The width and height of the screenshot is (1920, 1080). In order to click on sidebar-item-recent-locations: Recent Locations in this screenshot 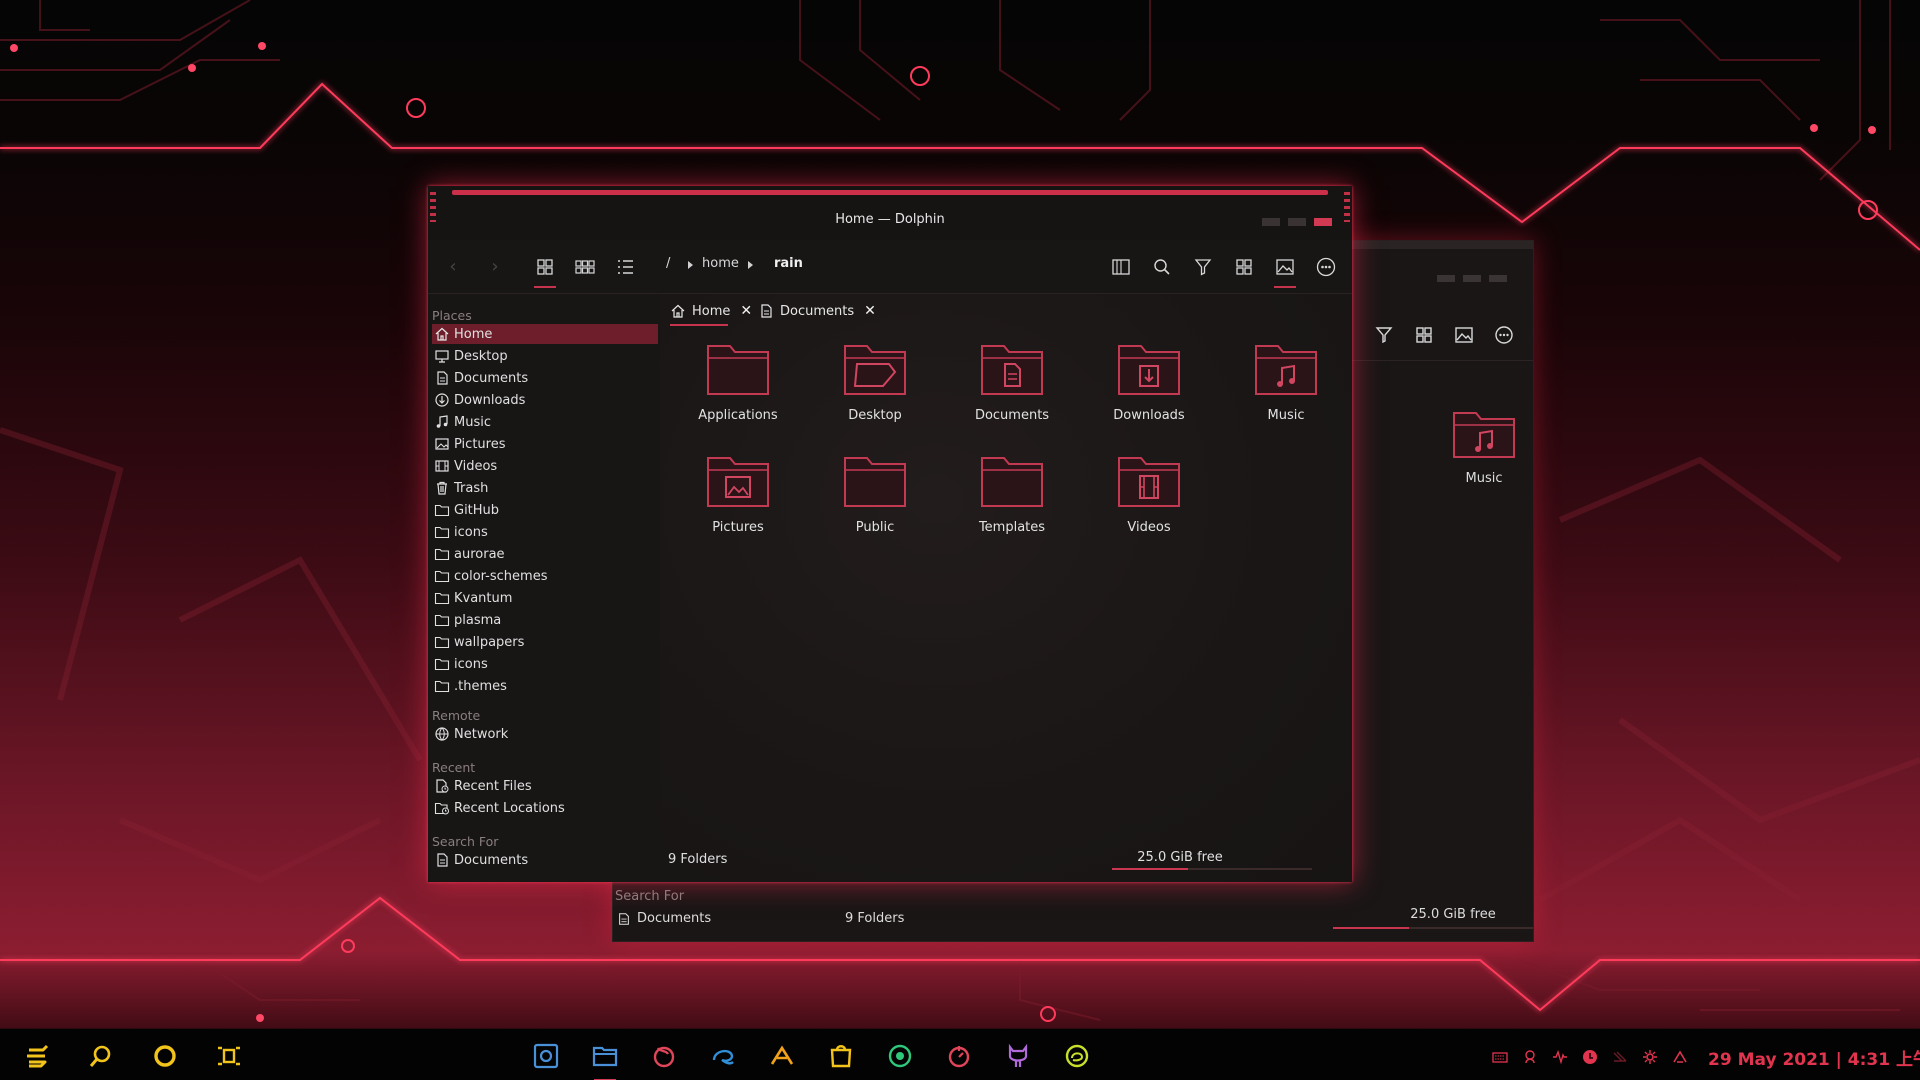, I will do `click(545, 808)`.